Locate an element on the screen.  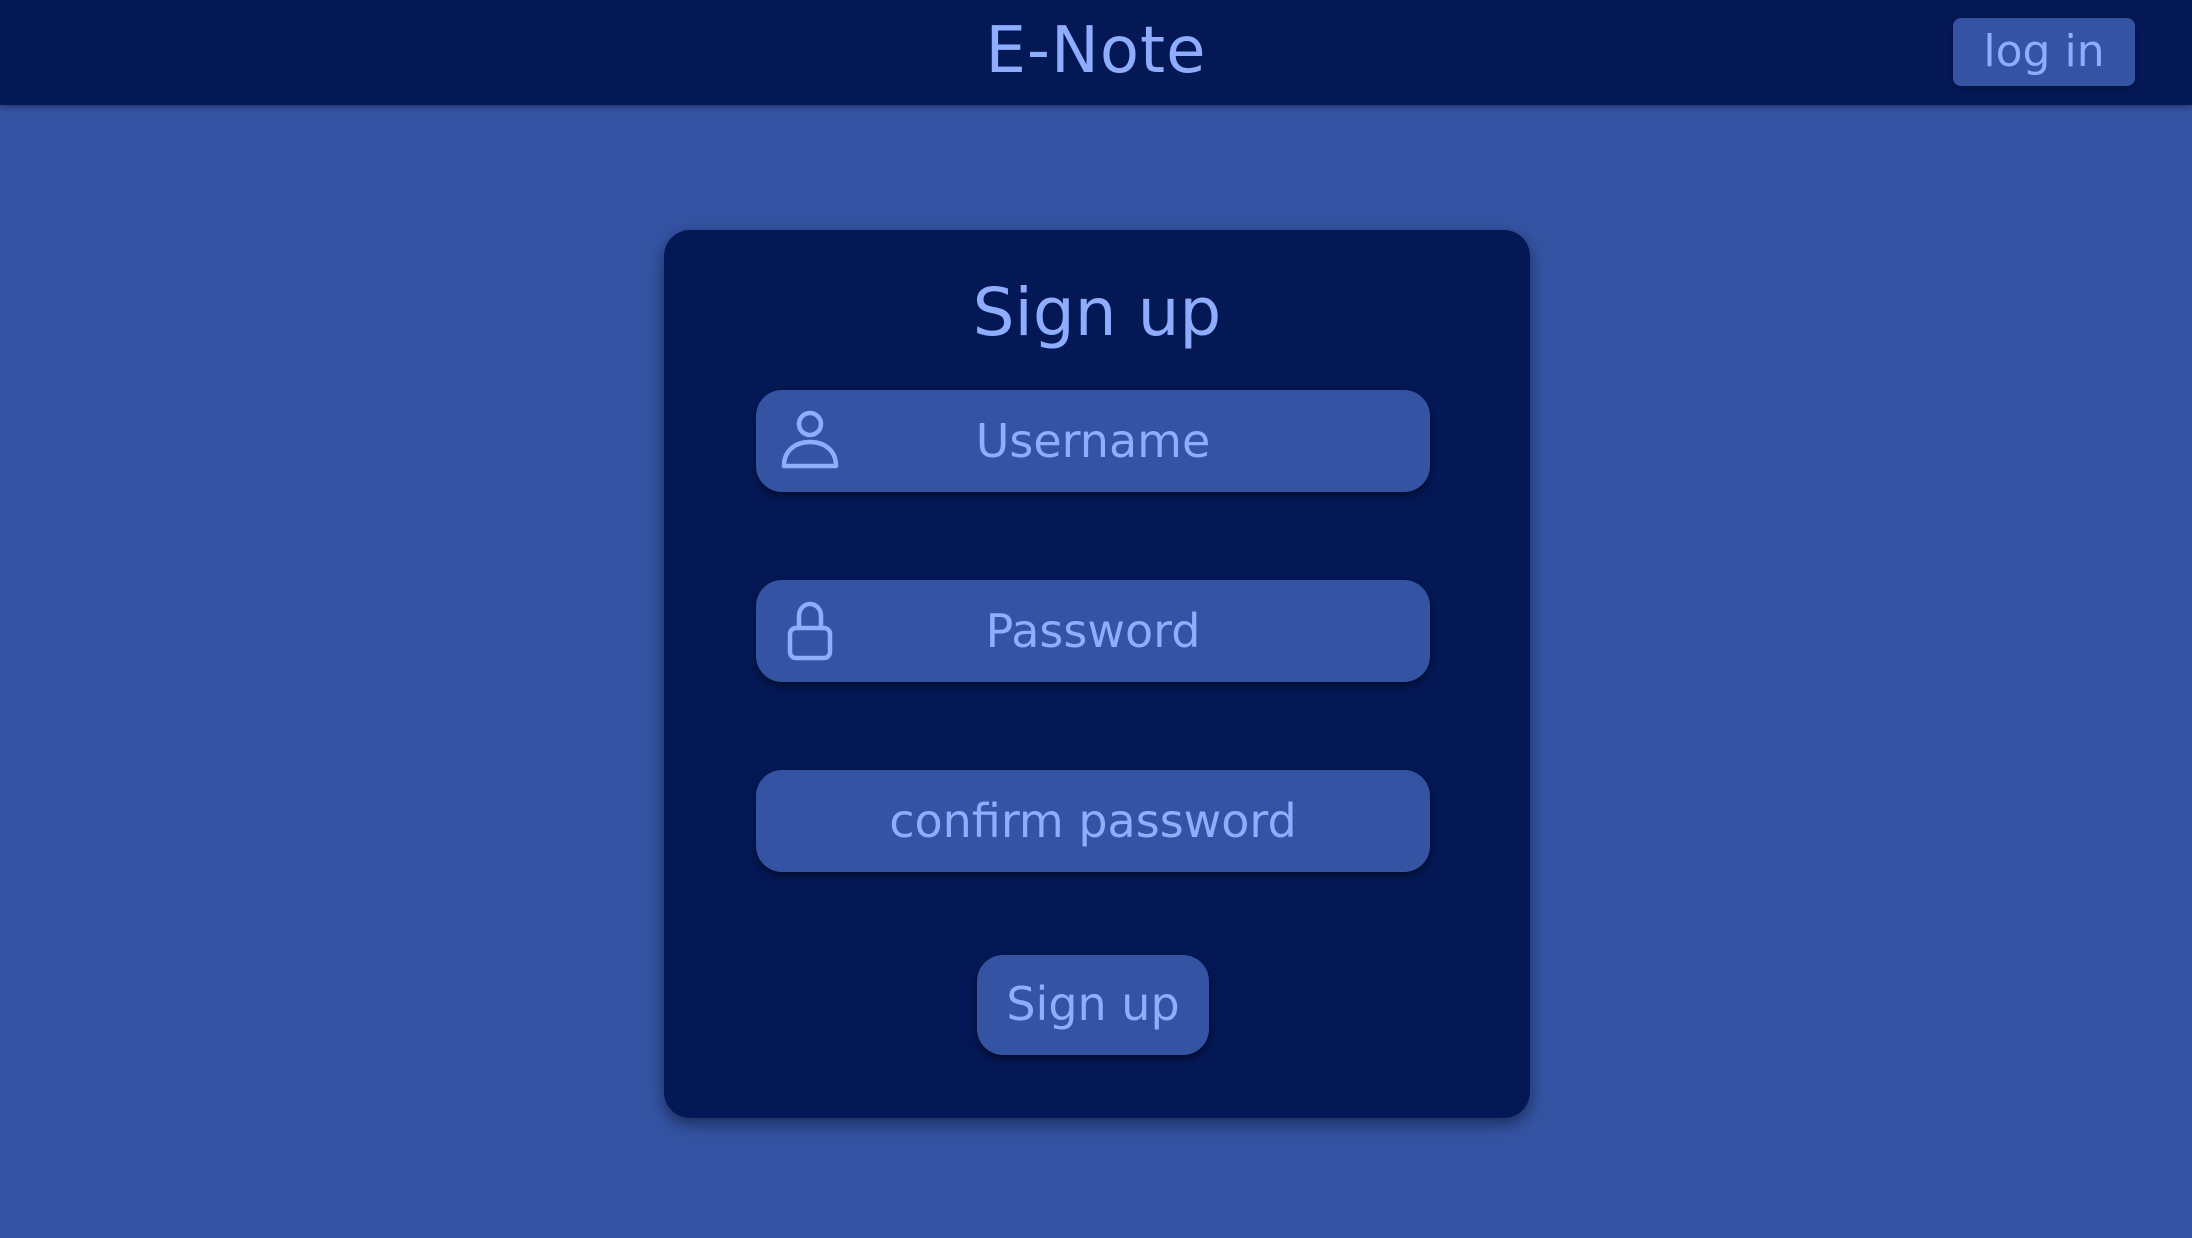
confirm-password-field: confirm password is located at coordinates (1093, 821).